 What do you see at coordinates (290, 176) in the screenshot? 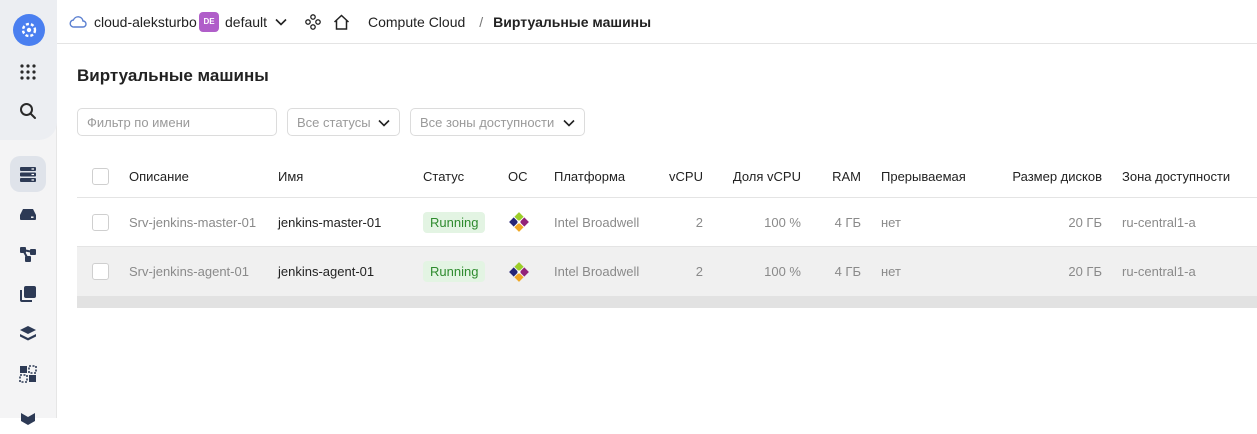
I see `column-header-name: Имя` at bounding box center [290, 176].